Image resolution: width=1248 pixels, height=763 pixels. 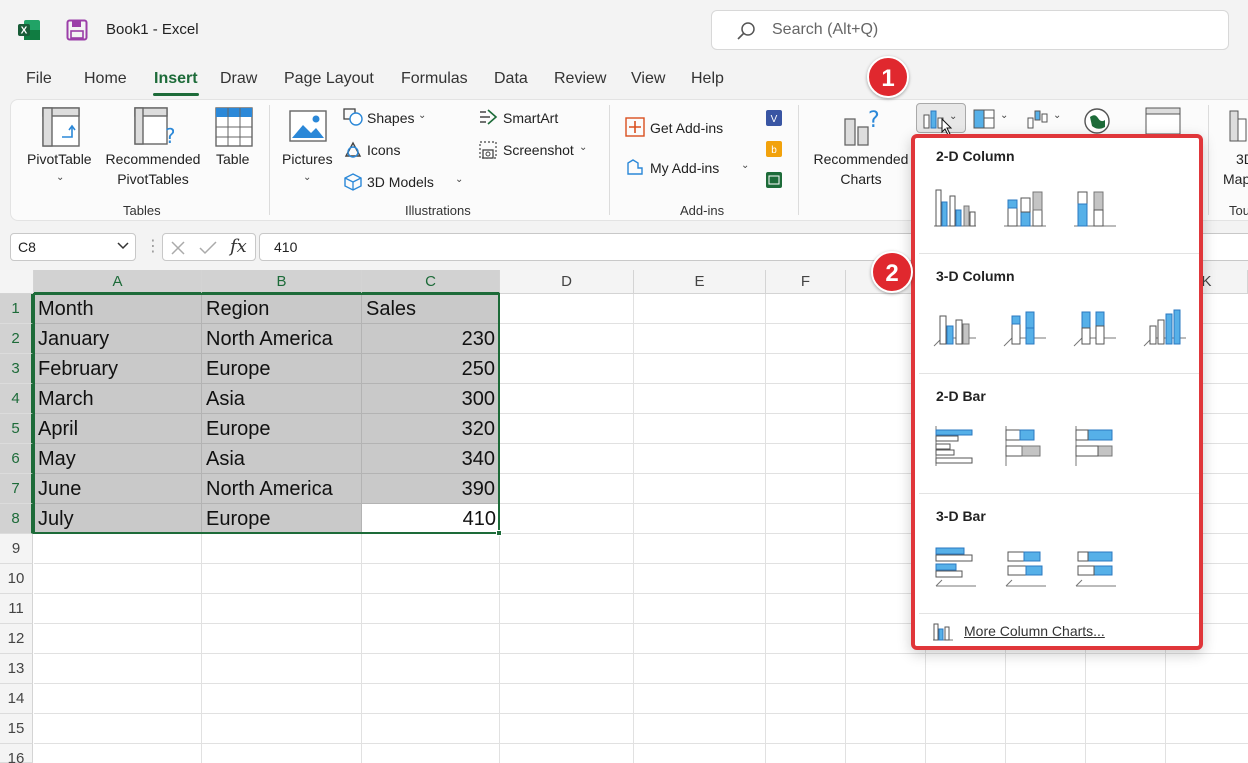 What do you see at coordinates (1242, 159) in the screenshot?
I see `3d-map-label-1: 3D` at bounding box center [1242, 159].